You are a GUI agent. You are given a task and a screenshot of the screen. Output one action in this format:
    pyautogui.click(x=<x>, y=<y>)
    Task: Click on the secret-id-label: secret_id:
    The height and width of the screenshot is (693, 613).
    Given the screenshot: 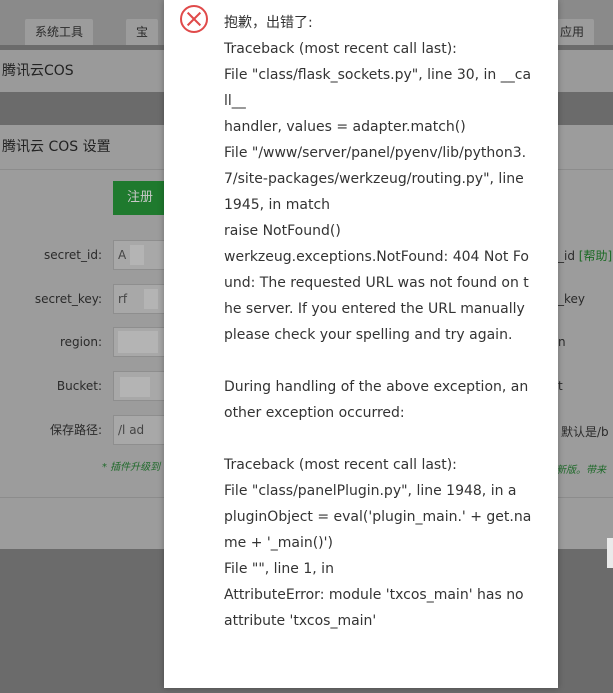 What is the action you would take?
    pyautogui.click(x=73, y=255)
    